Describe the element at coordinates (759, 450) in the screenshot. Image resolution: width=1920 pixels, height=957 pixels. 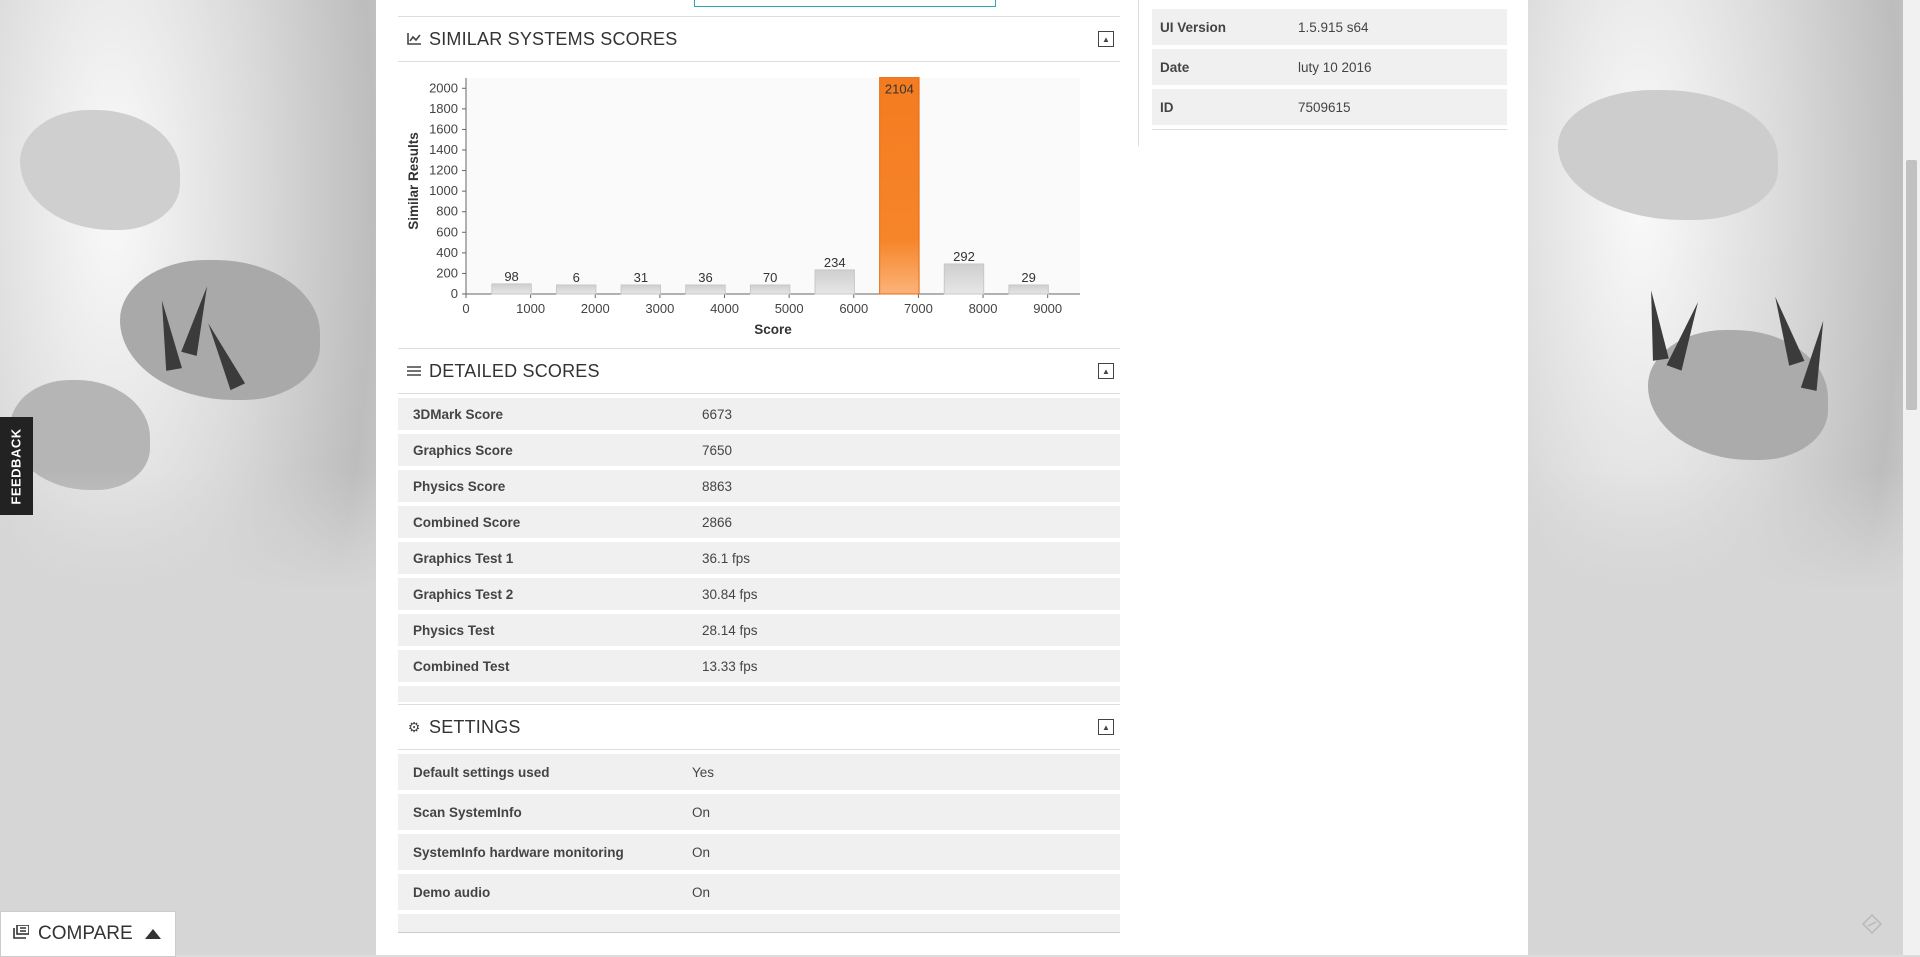
I see `score-row: Graphics Score 7650` at that location.